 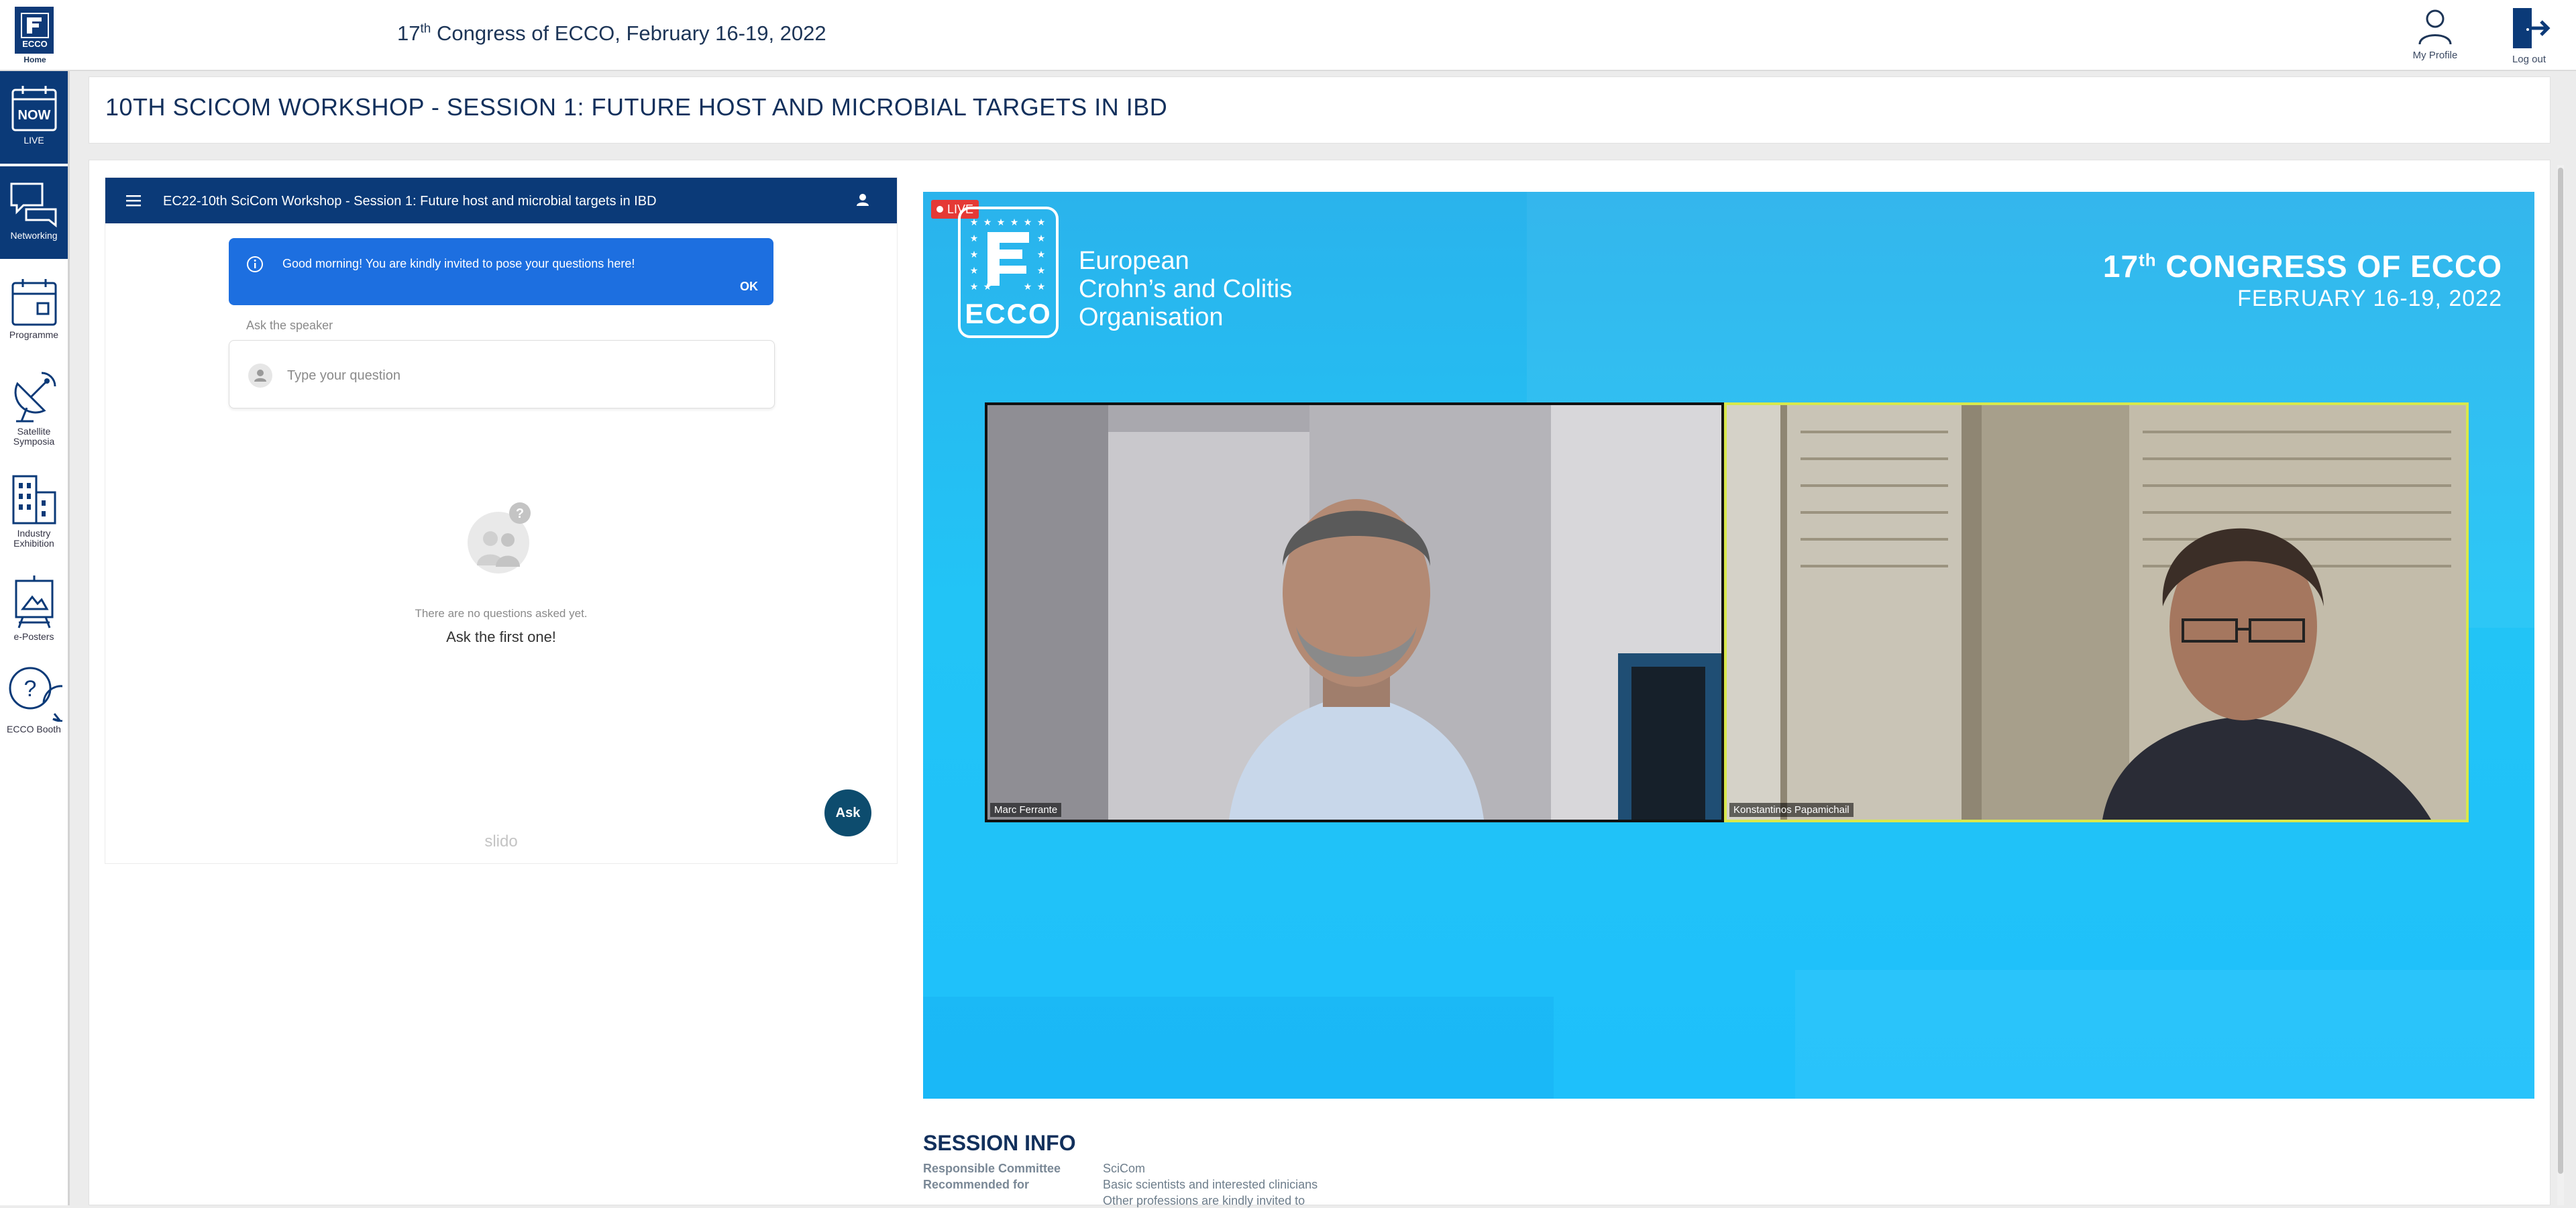 I want to click on org-line: Crohn’s and Colitis, so click(x=1186, y=289).